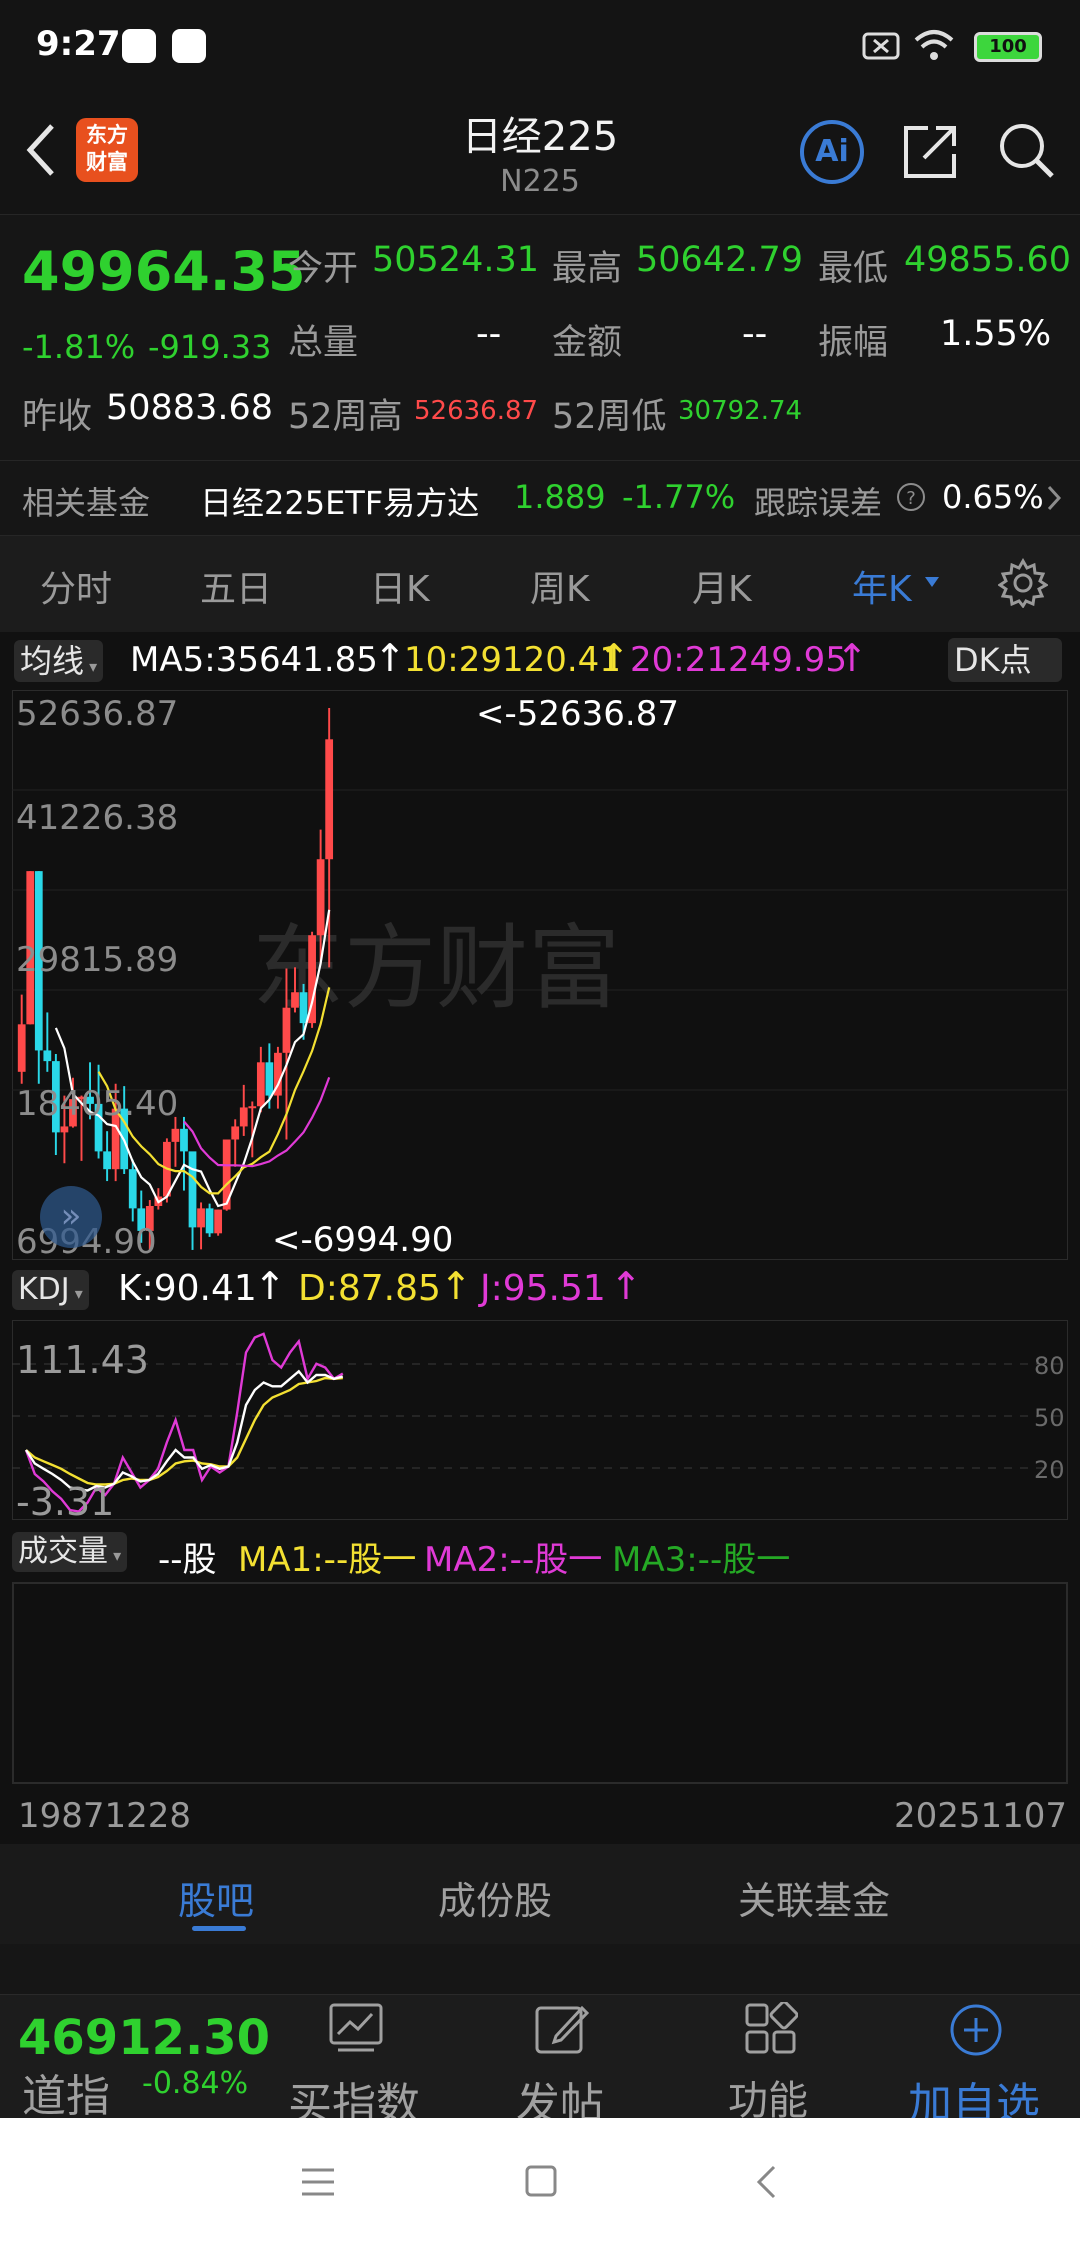  Describe the element at coordinates (63, 1551) in the screenshot. I see `volume-selector-label: 成交量` at that location.